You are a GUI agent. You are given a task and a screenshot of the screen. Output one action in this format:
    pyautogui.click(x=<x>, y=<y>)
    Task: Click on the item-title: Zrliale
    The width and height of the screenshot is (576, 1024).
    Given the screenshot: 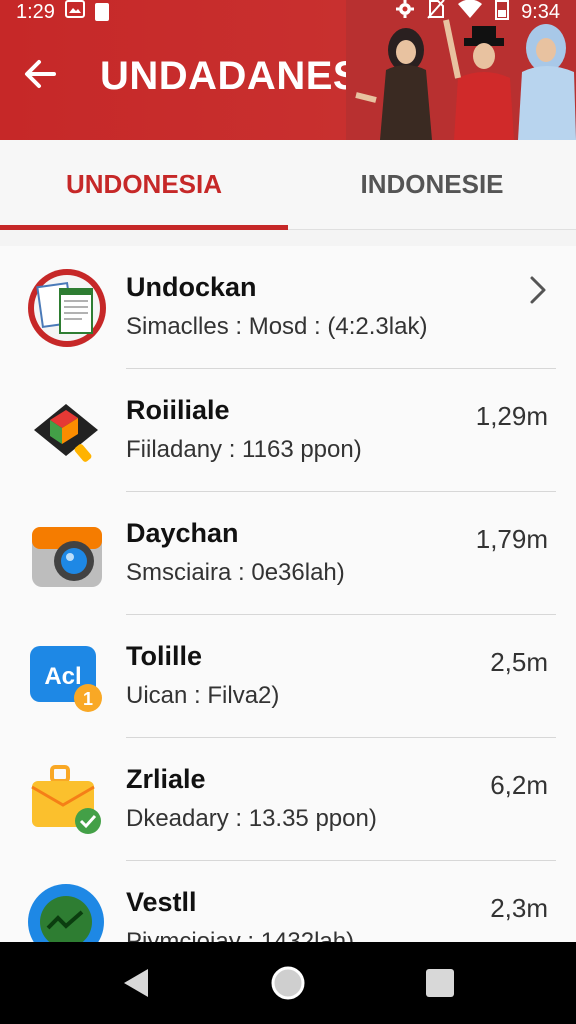 What is the action you would take?
    pyautogui.click(x=166, y=779)
    